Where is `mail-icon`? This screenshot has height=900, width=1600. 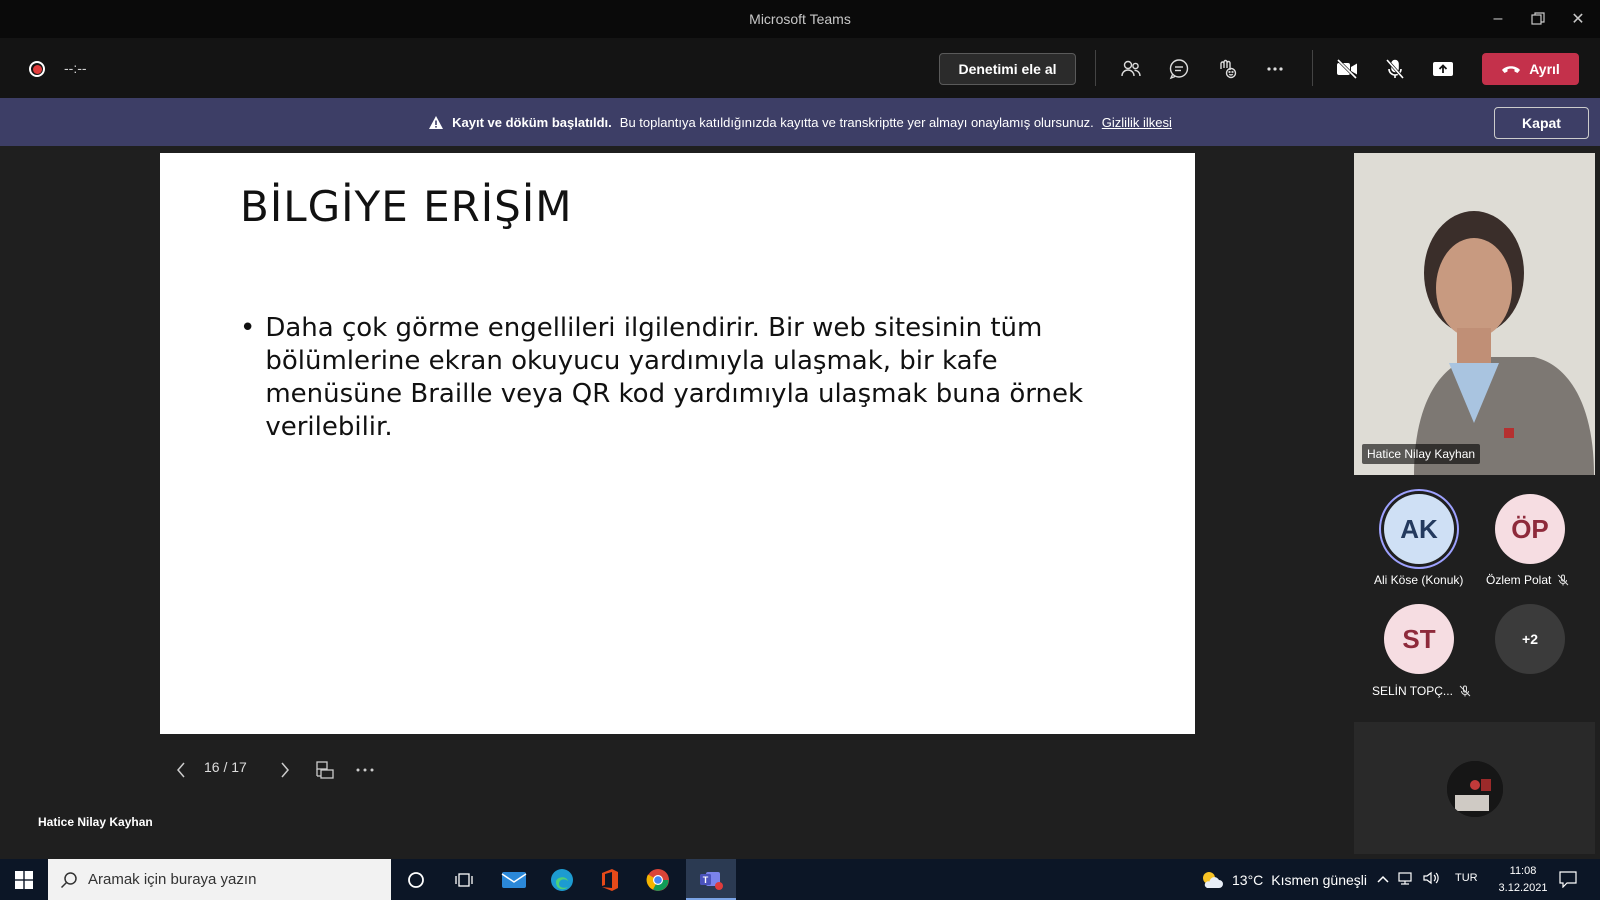
mail-icon is located at coordinates (514, 879).